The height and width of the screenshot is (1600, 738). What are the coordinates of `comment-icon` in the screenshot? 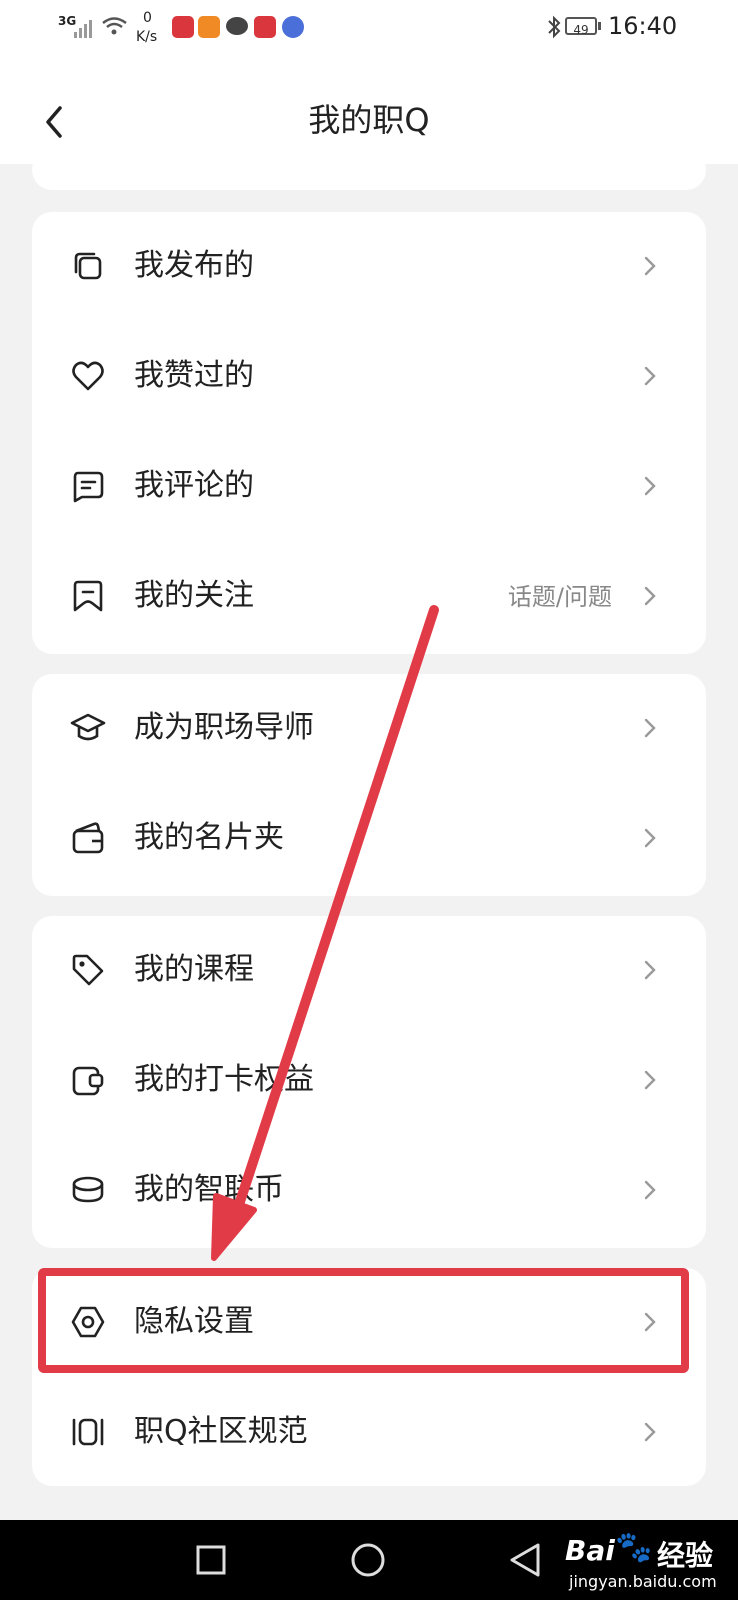 It's located at (88, 487).